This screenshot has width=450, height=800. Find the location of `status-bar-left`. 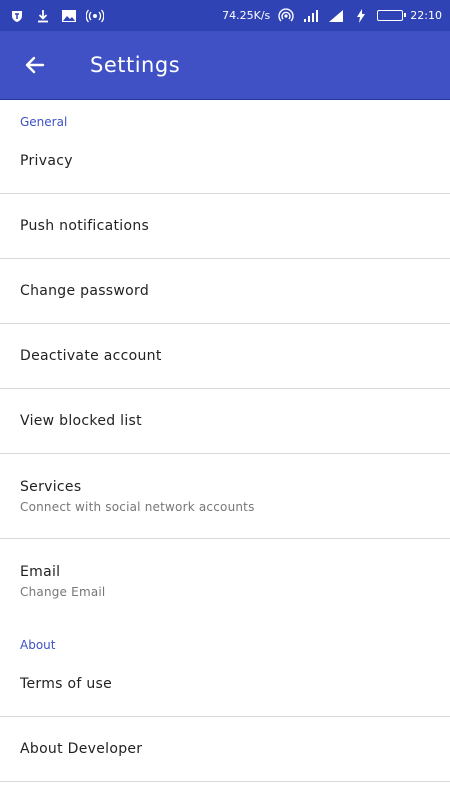

status-bar-left is located at coordinates (56, 16).